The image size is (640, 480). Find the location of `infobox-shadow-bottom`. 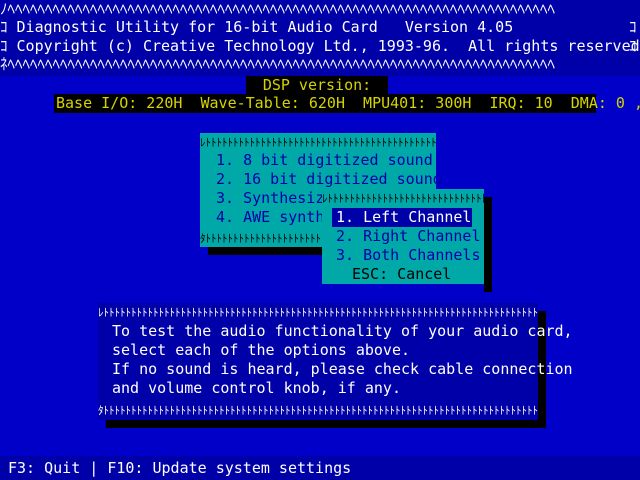

infobox-shadow-bottom is located at coordinates (326, 424).